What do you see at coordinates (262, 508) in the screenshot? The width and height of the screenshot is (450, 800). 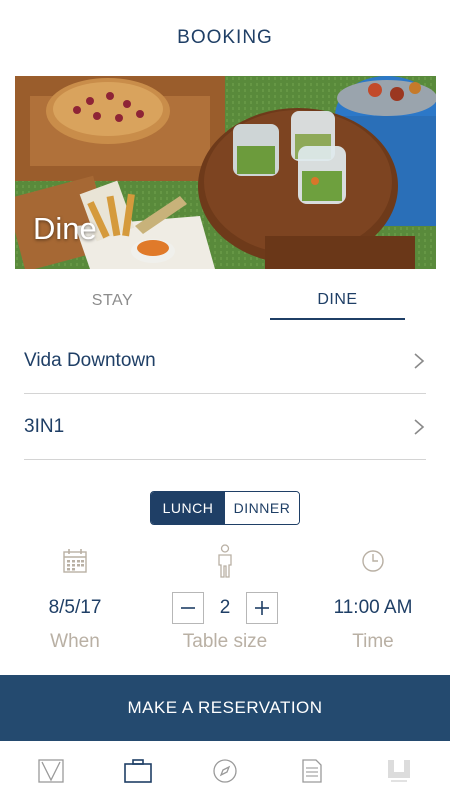 I see `dinner-button: DINNER` at bounding box center [262, 508].